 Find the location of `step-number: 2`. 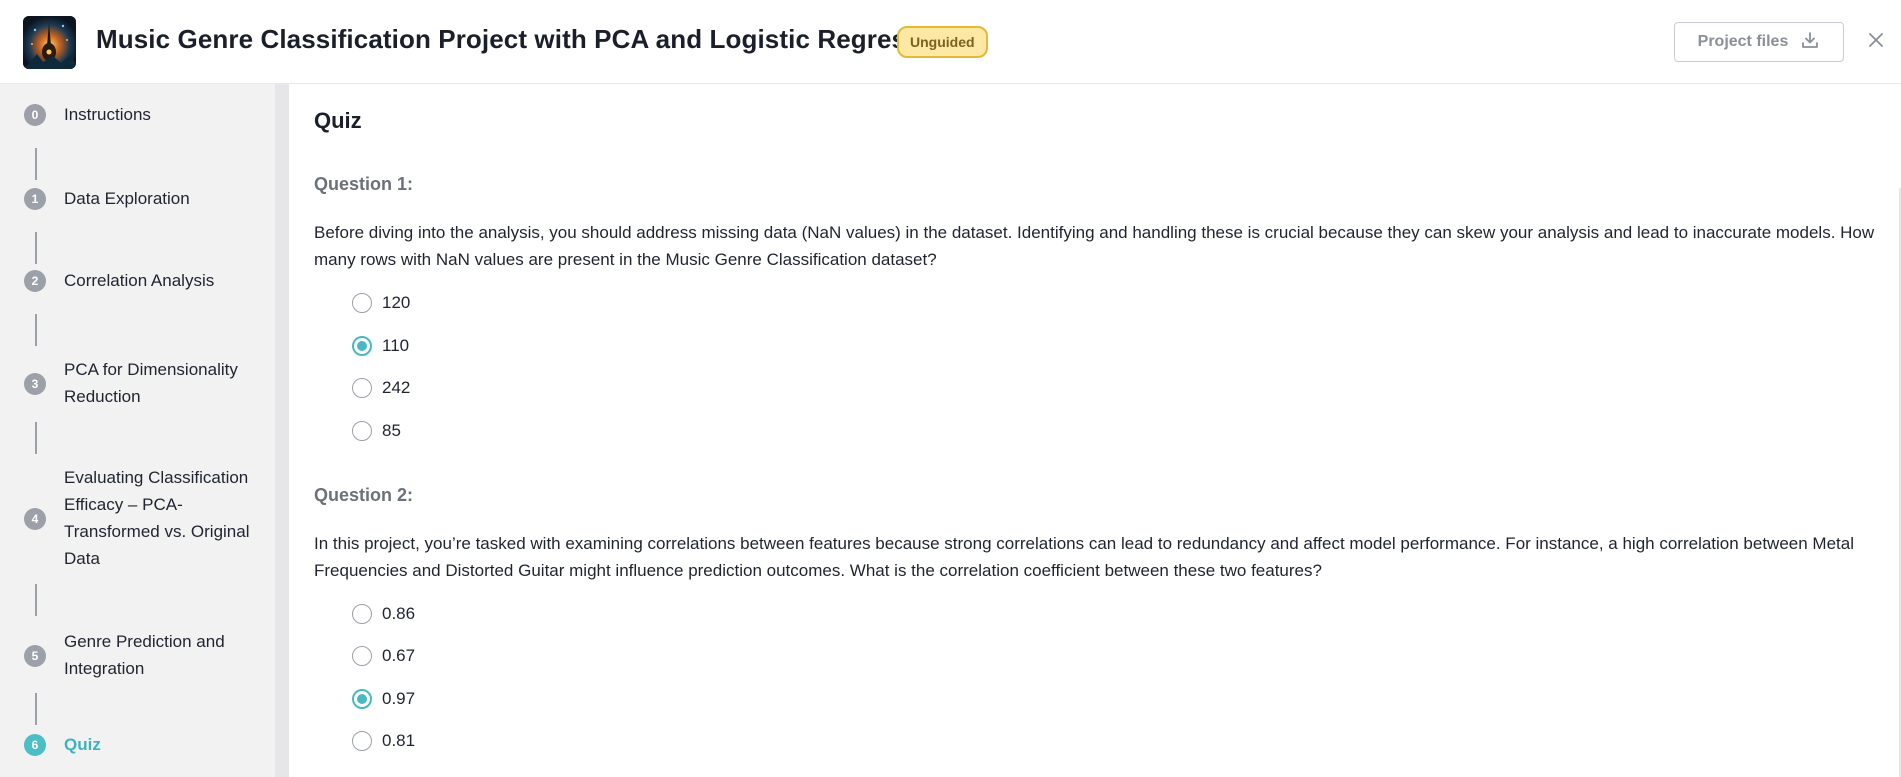

step-number: 2 is located at coordinates (35, 281).